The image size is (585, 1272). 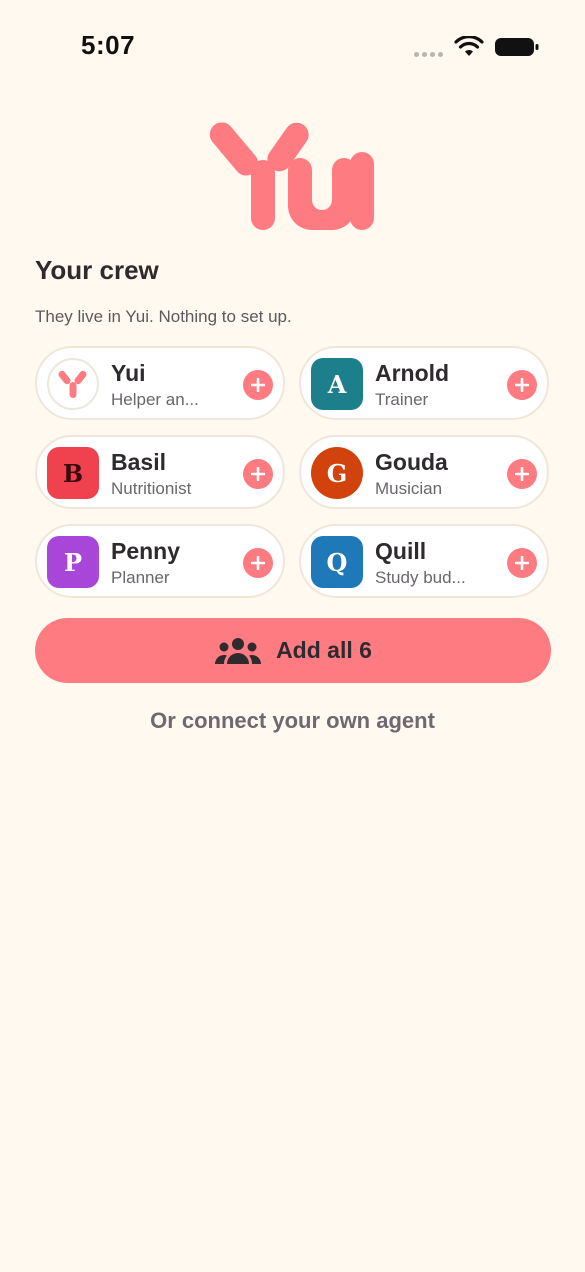 I want to click on battery-icon, so click(x=517, y=47).